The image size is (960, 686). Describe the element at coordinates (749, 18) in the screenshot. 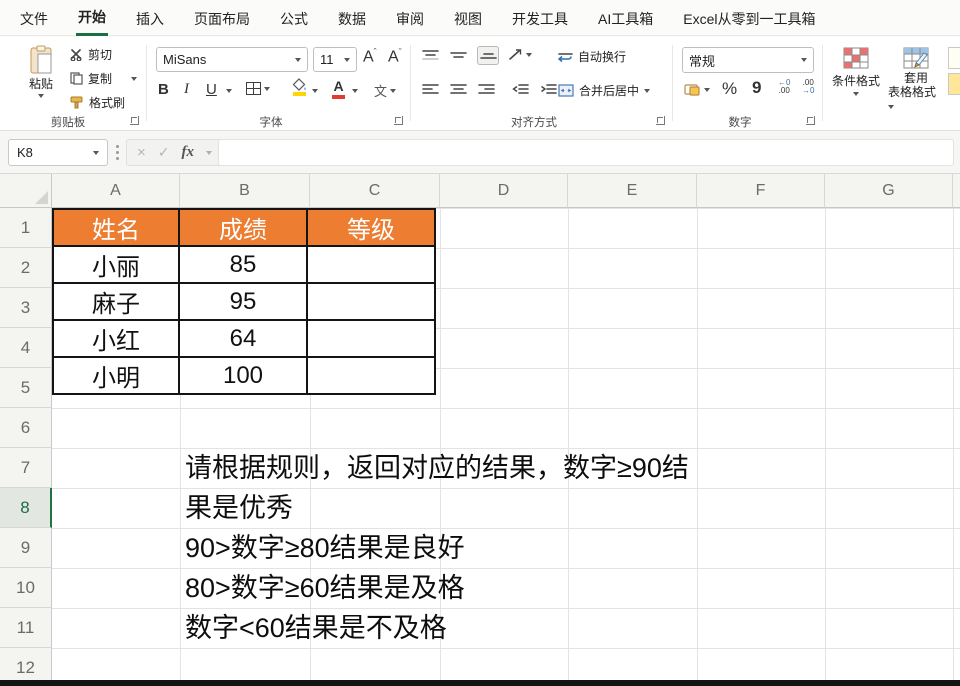

I see `menu-tab-excel-toolbox: Excel从零到一工具箱` at that location.